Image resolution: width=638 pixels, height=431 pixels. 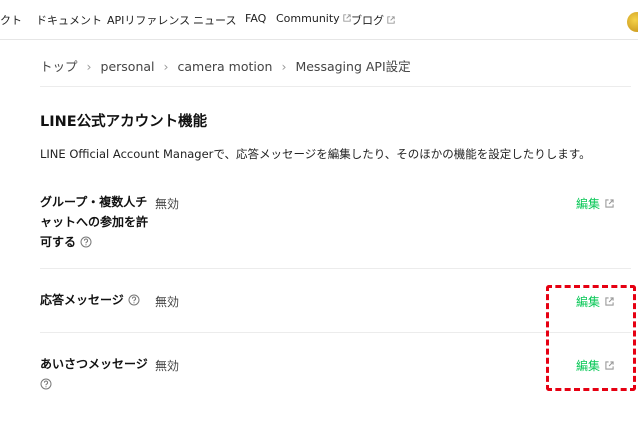 I want to click on setting-label-group-chat: グループ・複数人チ ャットへの参加を許 可する, so click(x=94, y=222).